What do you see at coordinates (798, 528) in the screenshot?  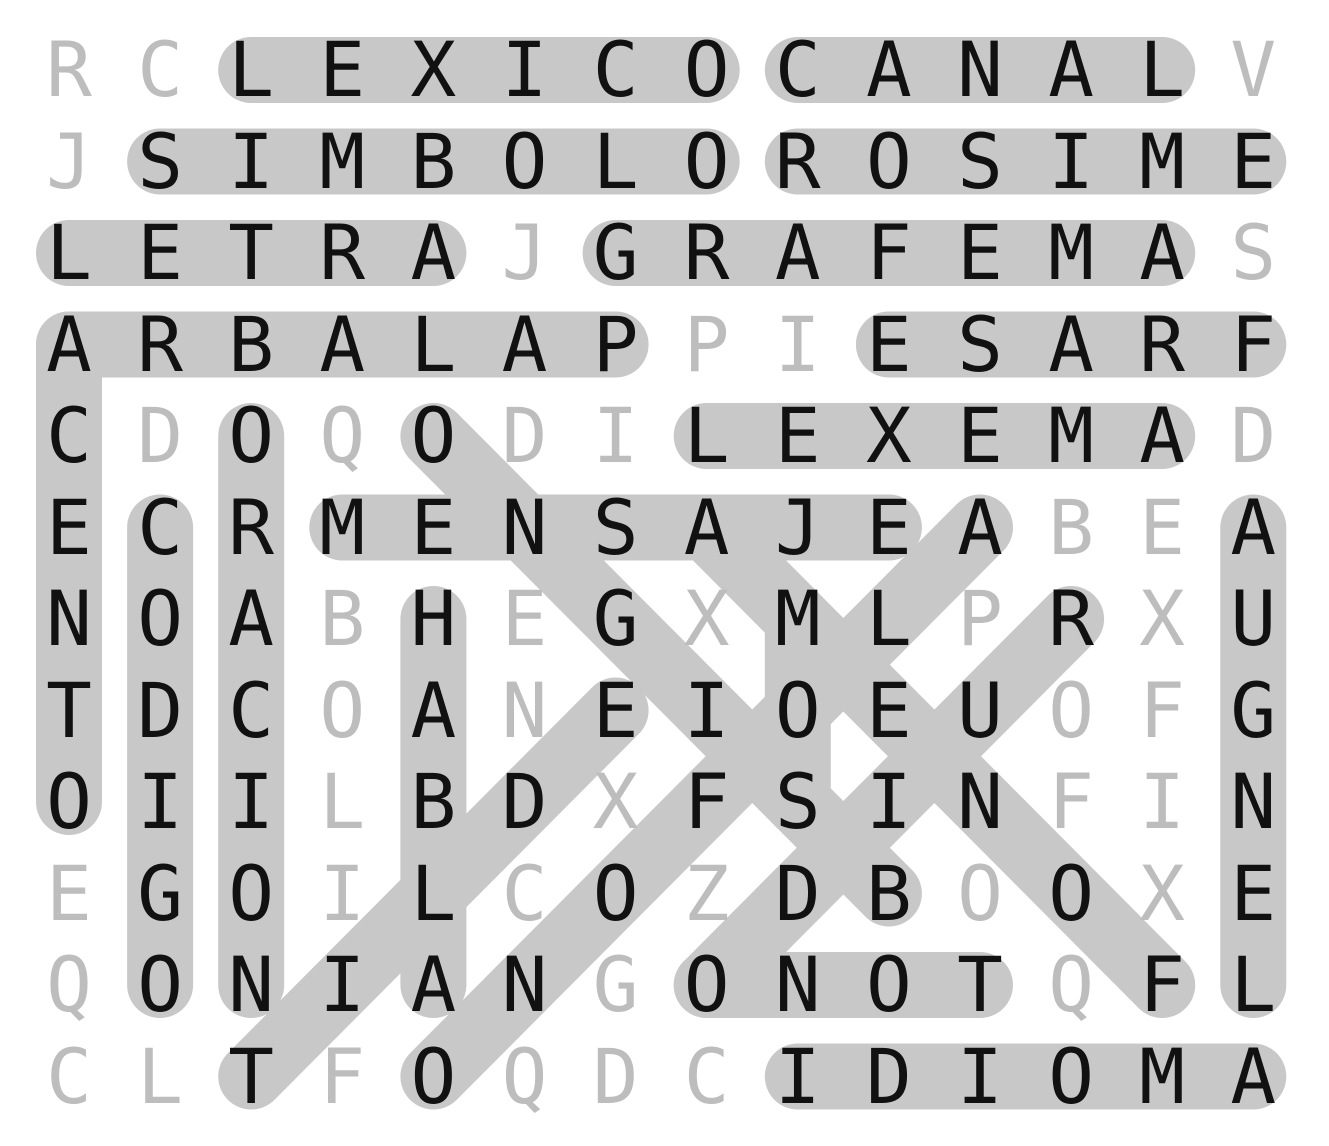 I see `grid-cell: J` at bounding box center [798, 528].